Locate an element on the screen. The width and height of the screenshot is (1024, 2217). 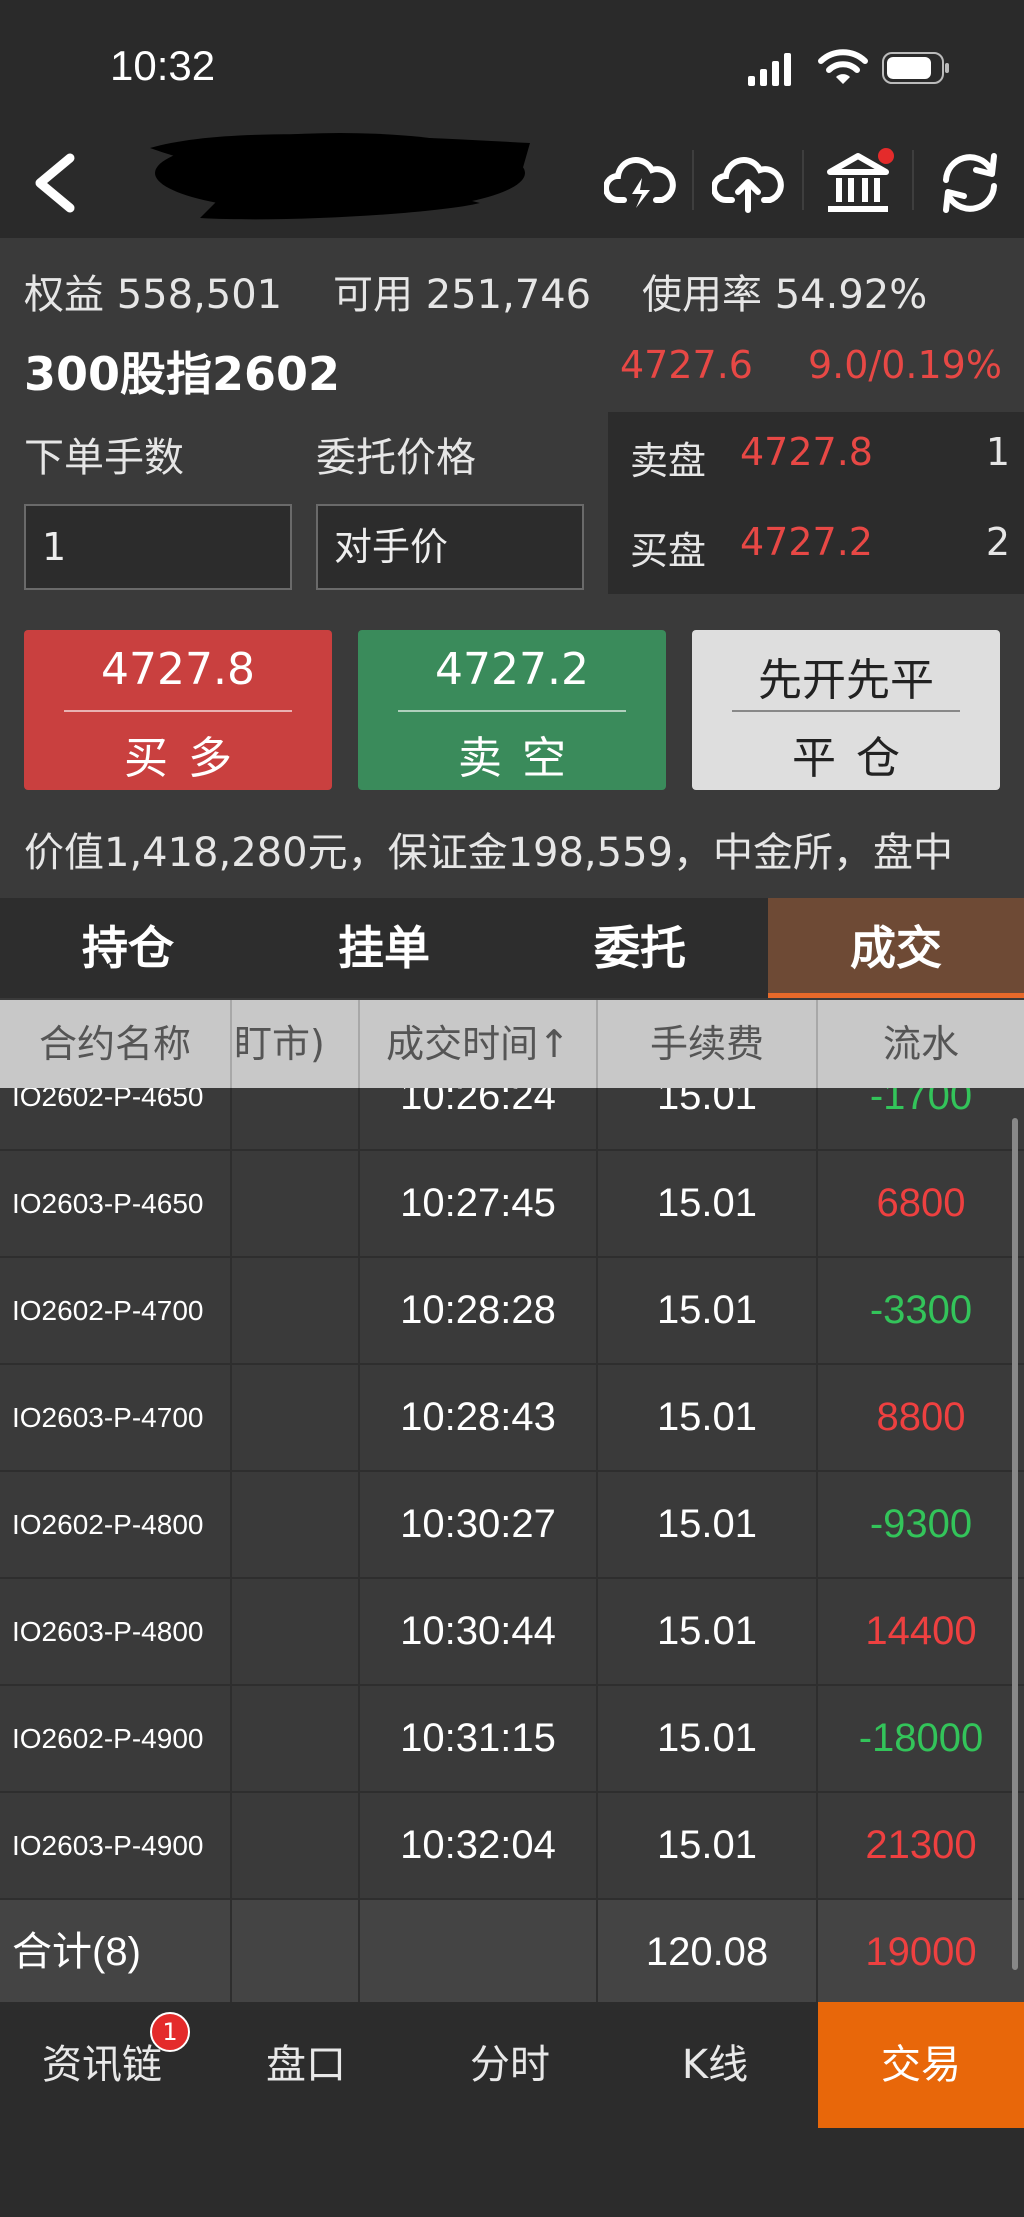
sell-label: 卖空 is located at coordinates (522, 758).